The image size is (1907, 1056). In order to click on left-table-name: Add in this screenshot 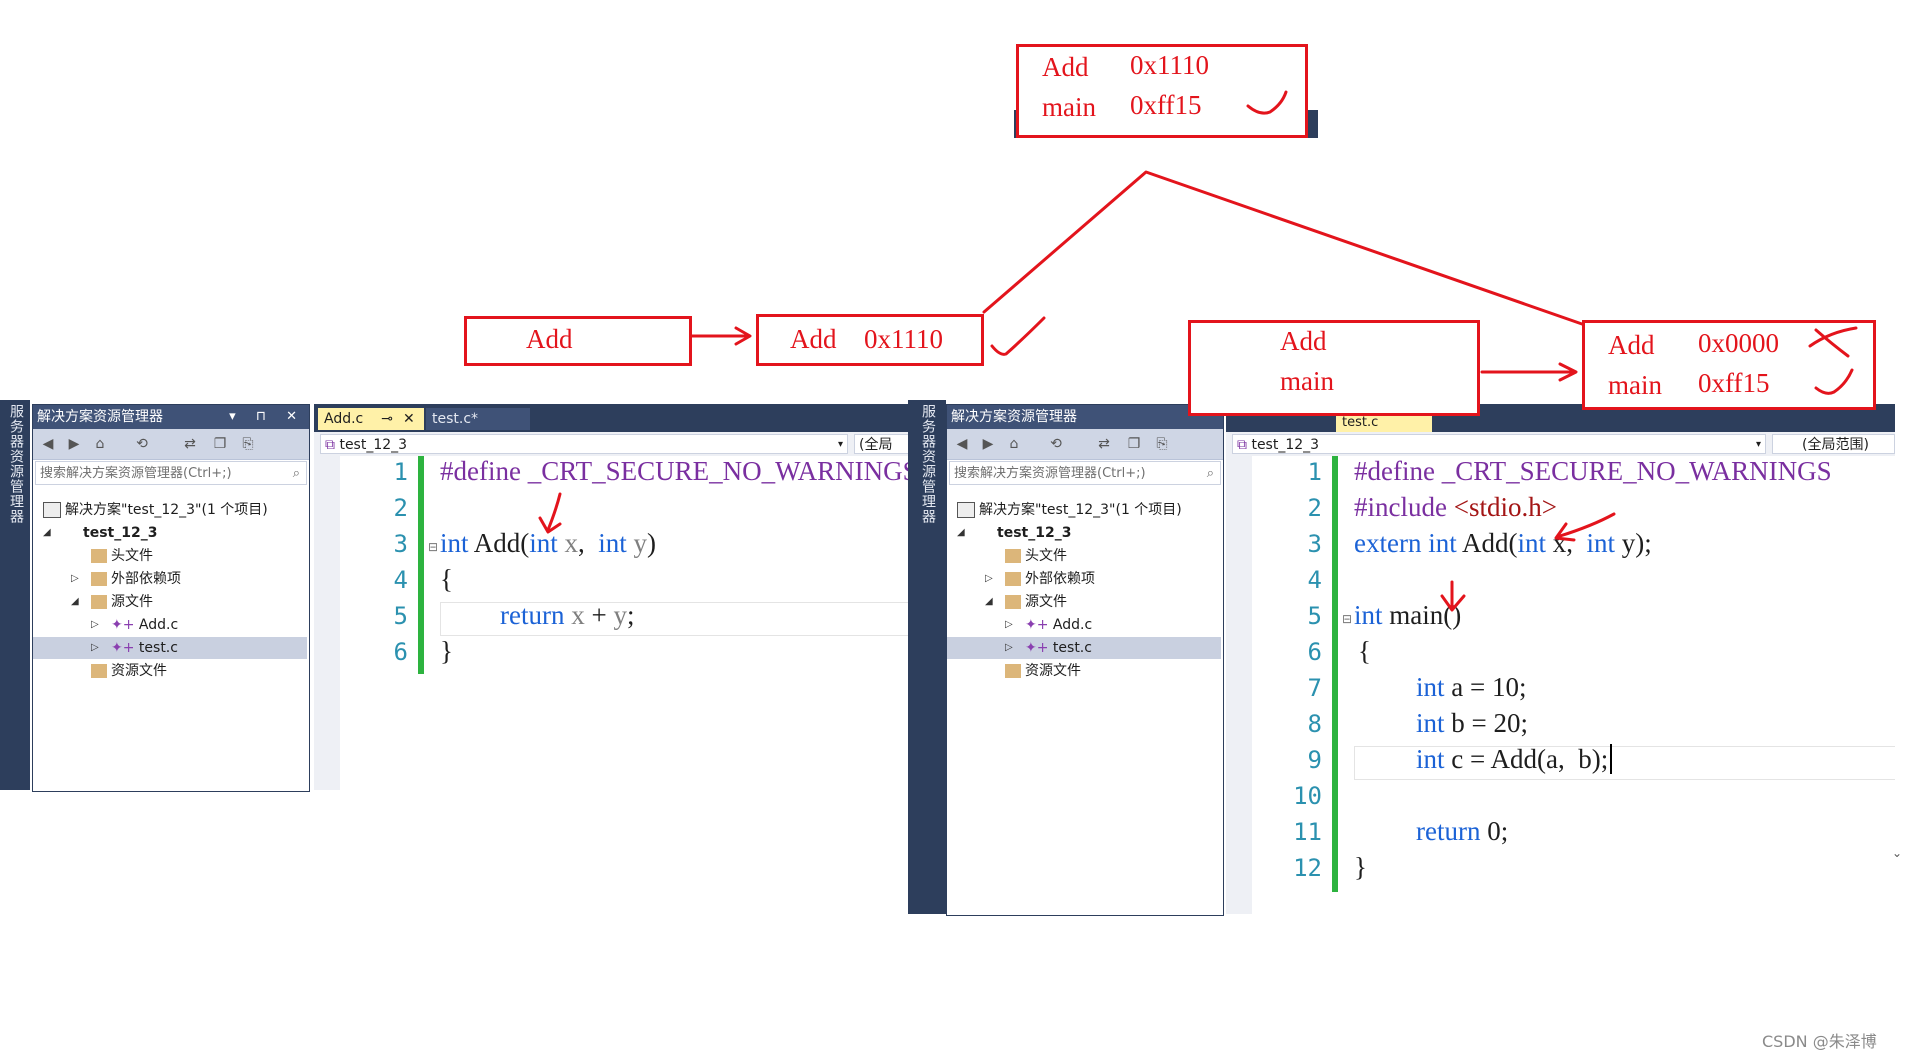, I will do `click(813, 339)`.